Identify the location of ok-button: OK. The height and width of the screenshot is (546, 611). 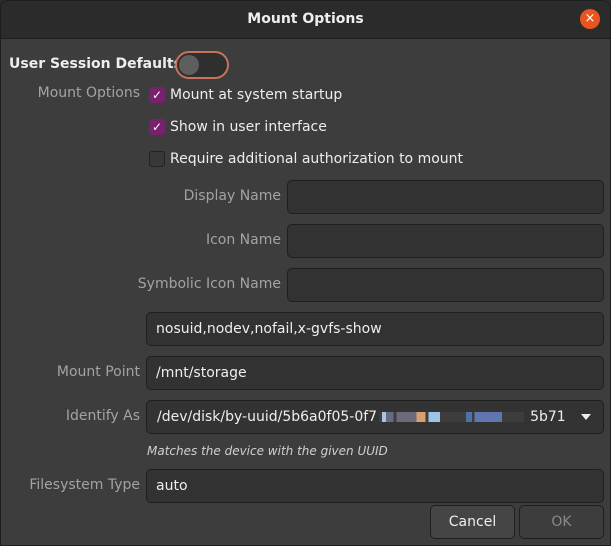
(561, 522).